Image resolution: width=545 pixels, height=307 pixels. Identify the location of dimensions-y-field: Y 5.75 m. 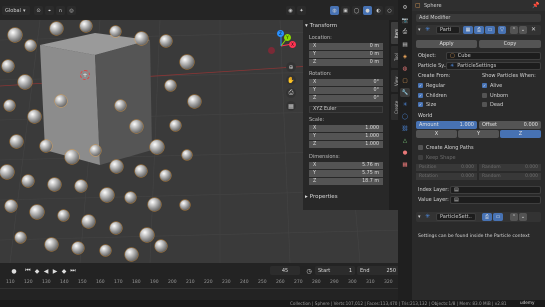
(346, 173).